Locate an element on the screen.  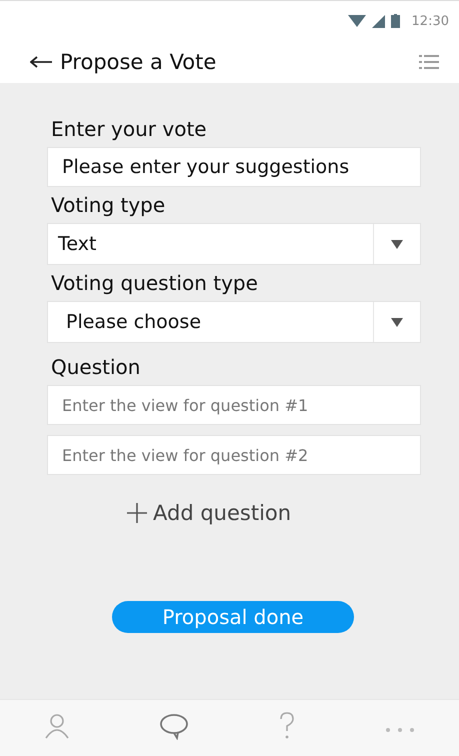
back-arrow-icon is located at coordinates (41, 62).